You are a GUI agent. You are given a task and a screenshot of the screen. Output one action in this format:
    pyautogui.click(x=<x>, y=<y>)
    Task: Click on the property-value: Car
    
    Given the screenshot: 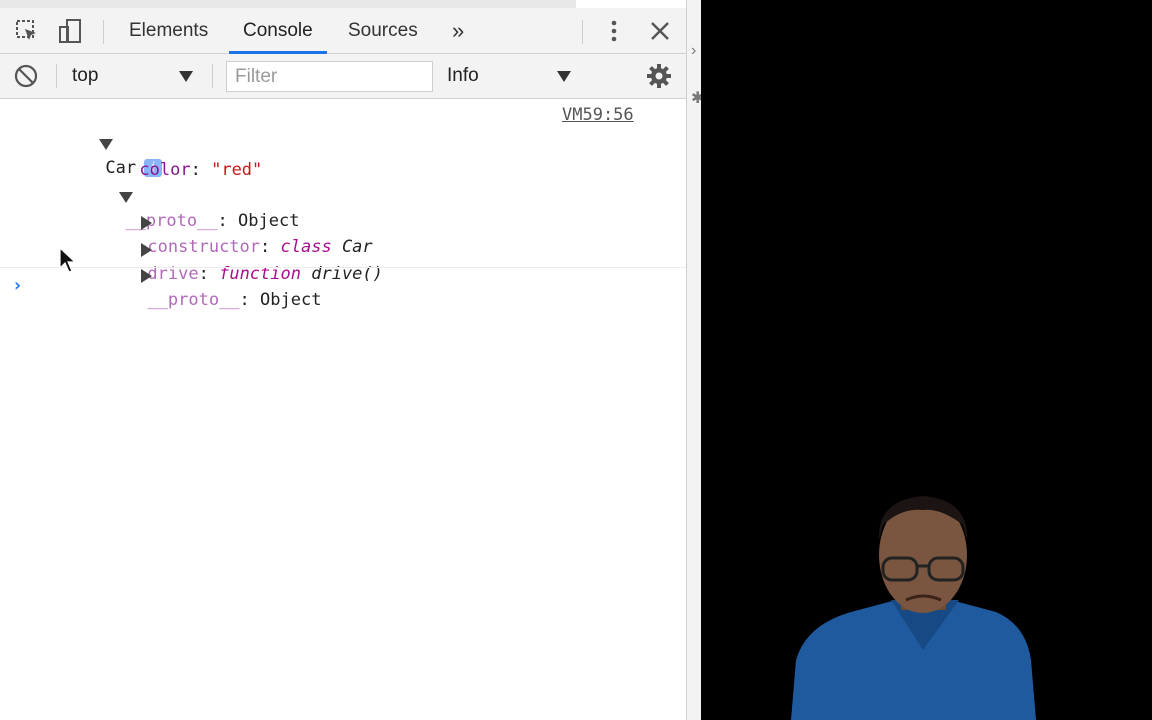 What is the action you would take?
    pyautogui.click(x=357, y=247)
    